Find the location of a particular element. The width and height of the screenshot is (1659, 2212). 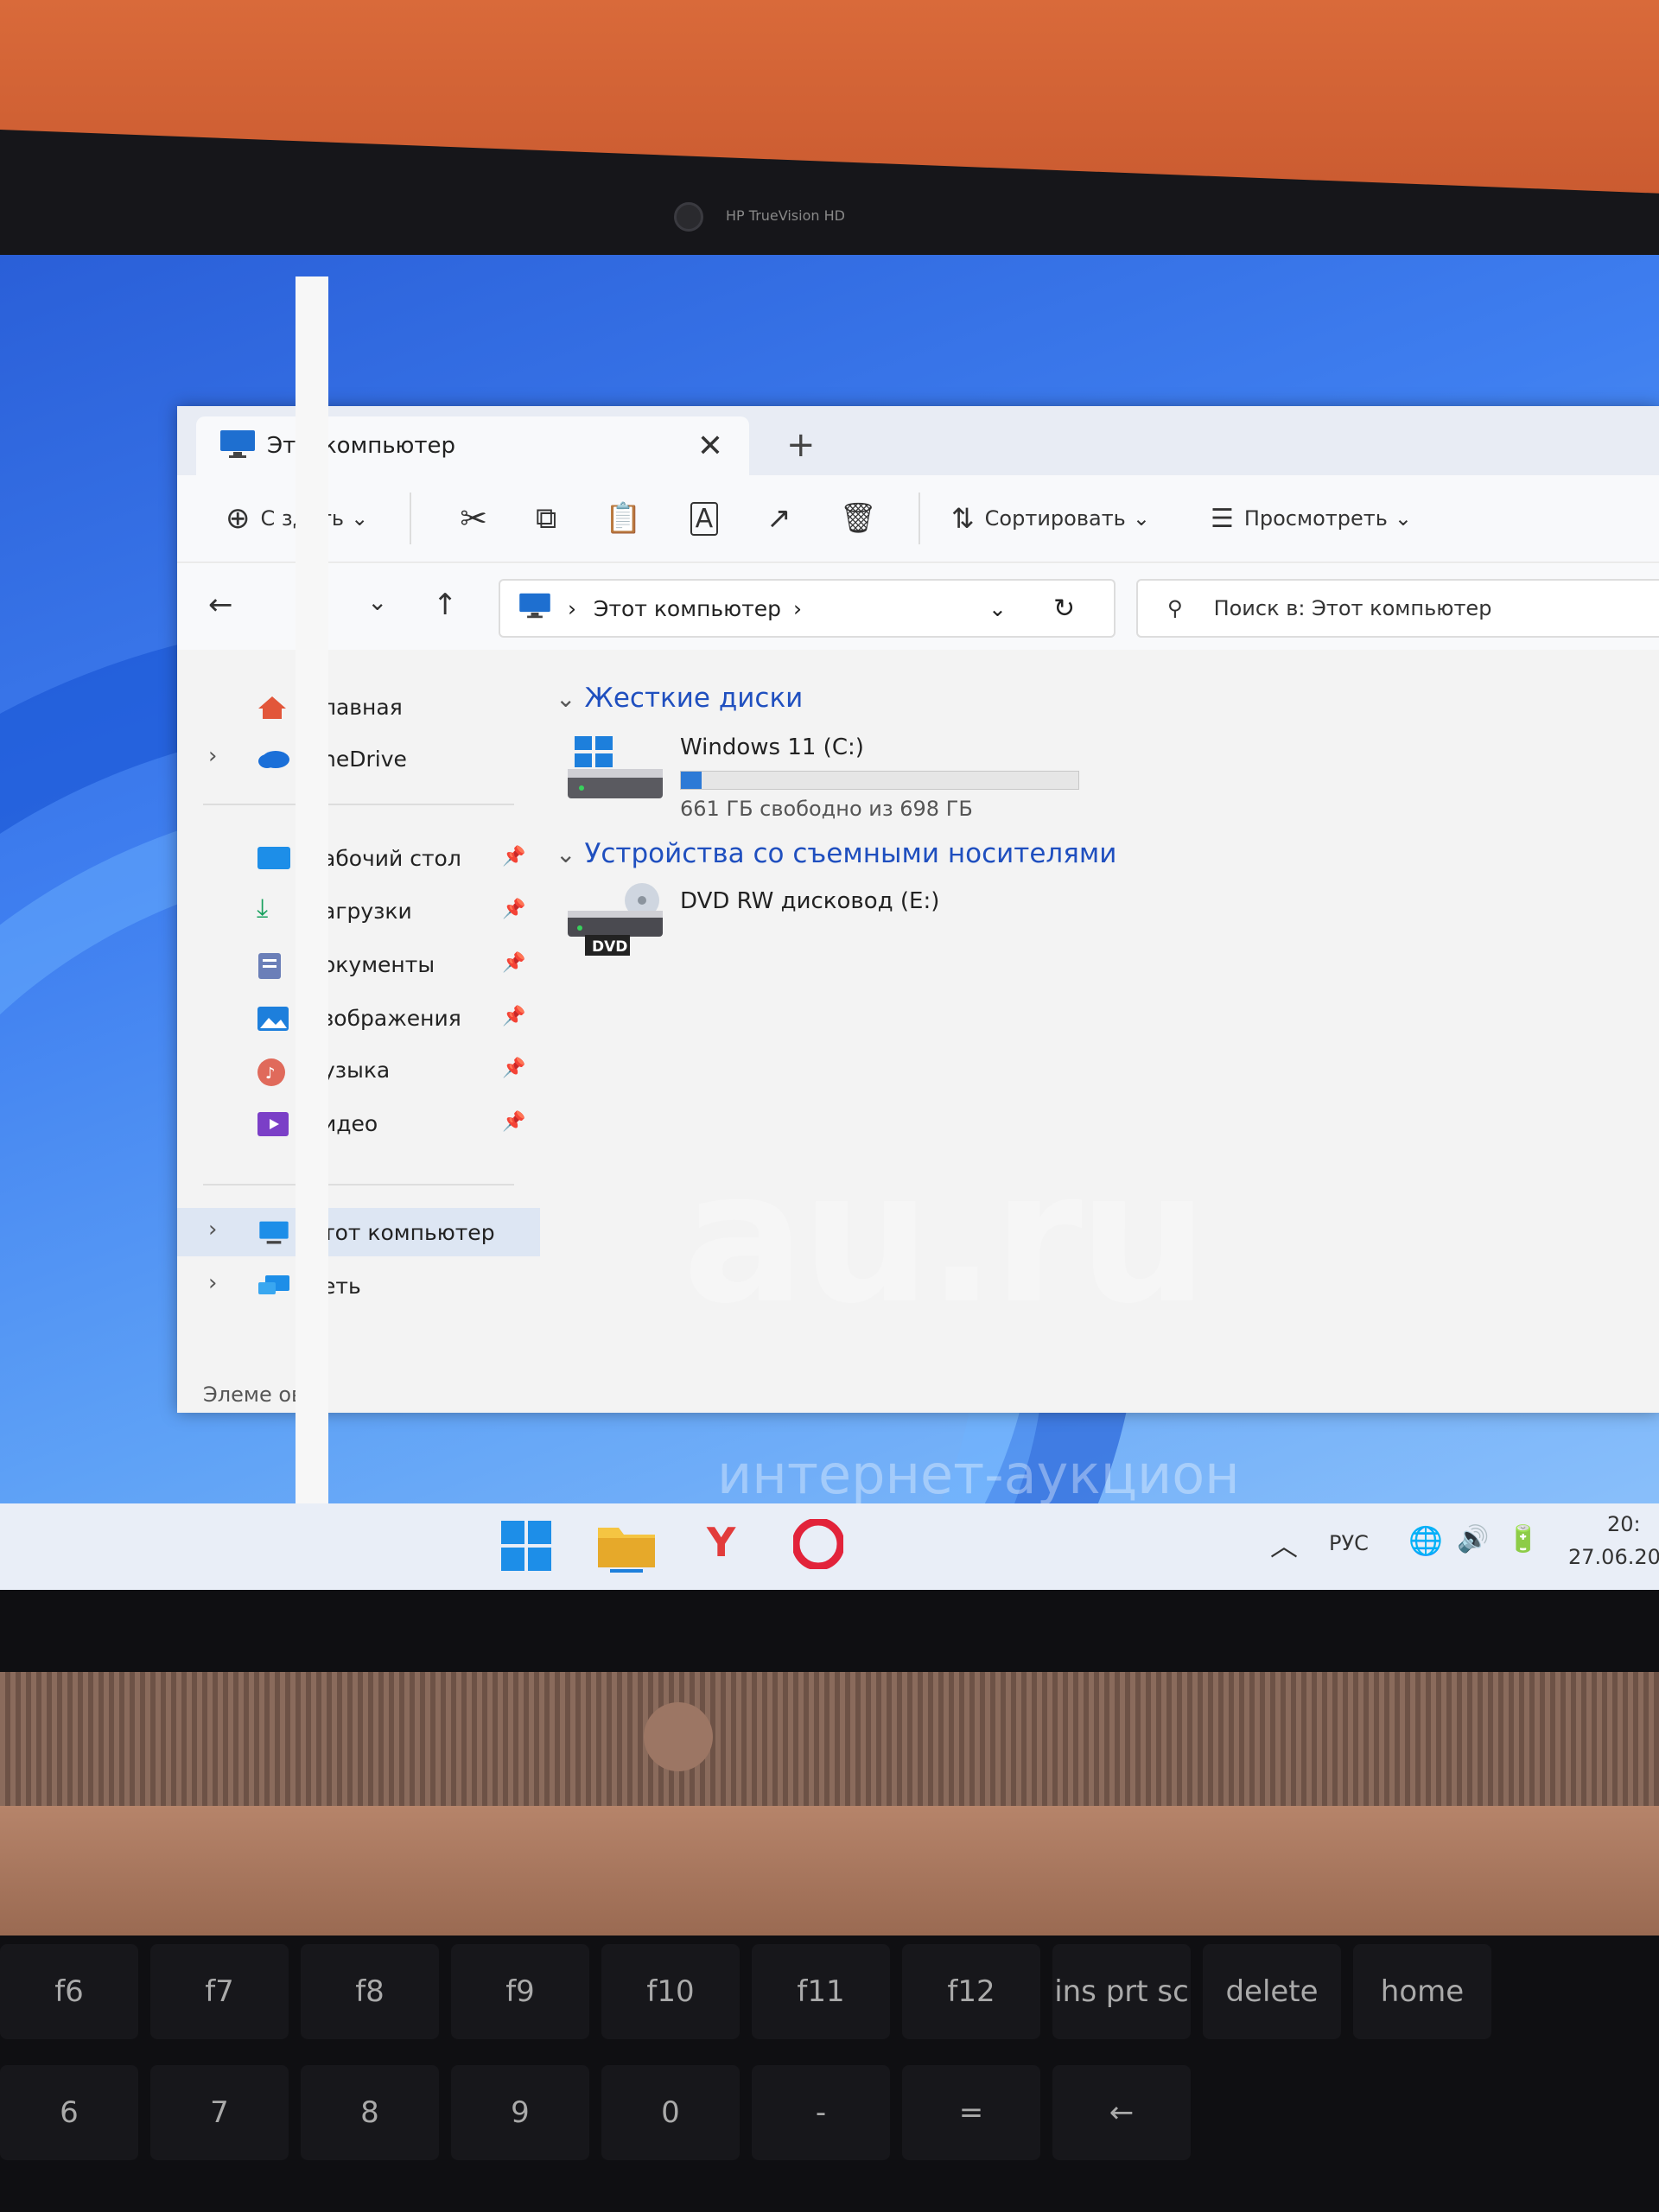

address-dropdown-icon: ⌄ is located at coordinates (998, 608).